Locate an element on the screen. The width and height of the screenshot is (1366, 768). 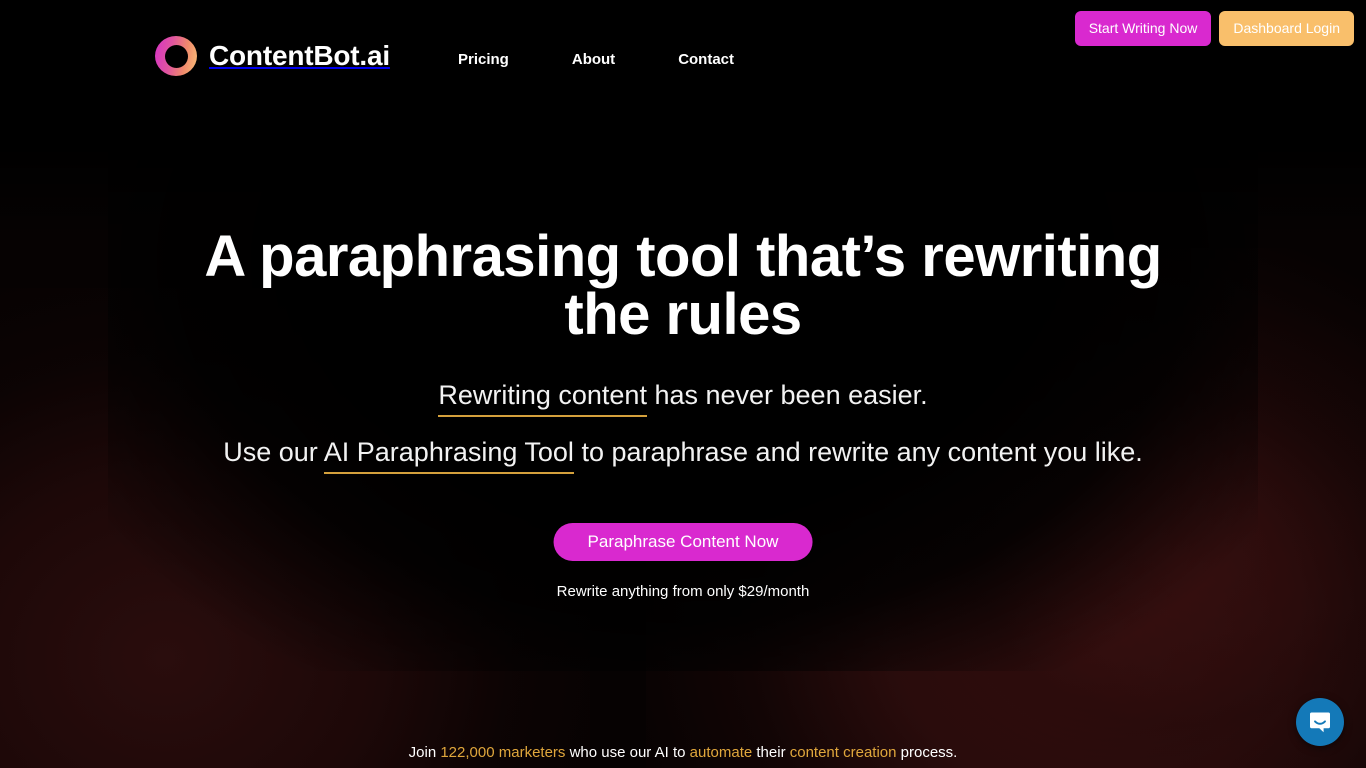
nav-item-pricing: Pricing is located at coordinates (483, 59).